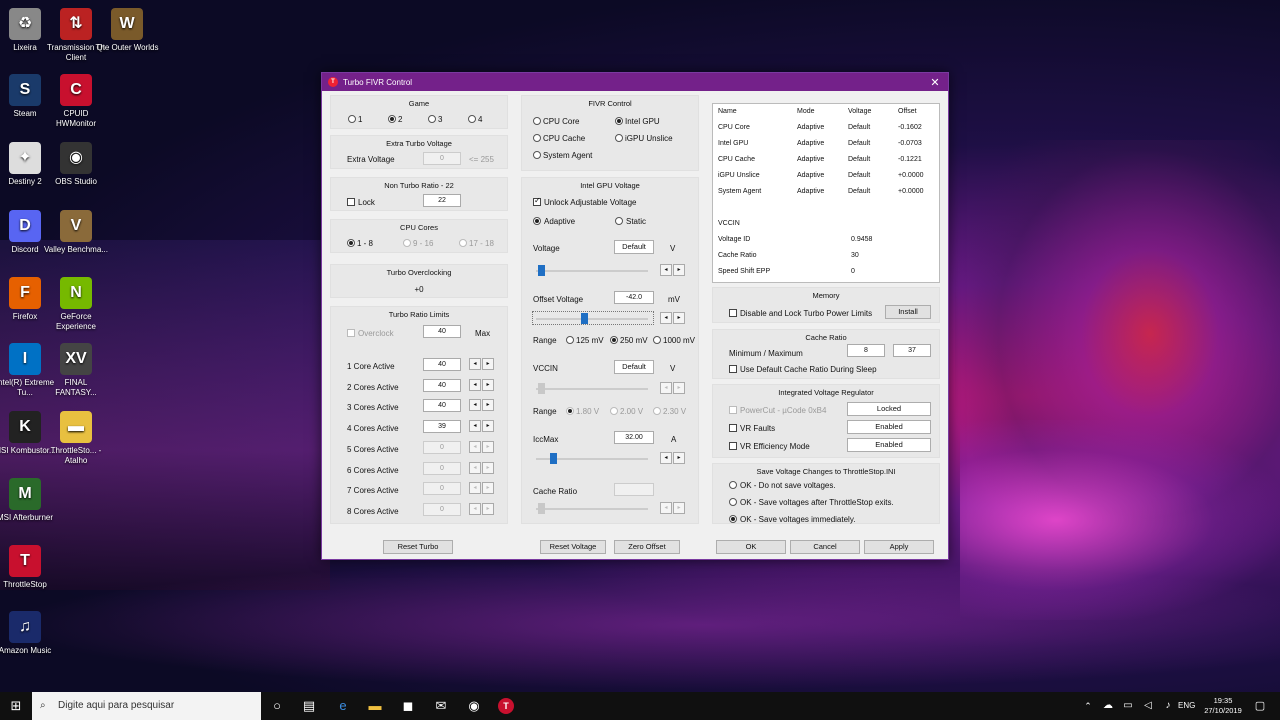 This screenshot has height=720, width=1280. What do you see at coordinates (76, 438) in the screenshot?
I see `desktop-icon: ▬ ThrottleSto... - Atalho` at bounding box center [76, 438].